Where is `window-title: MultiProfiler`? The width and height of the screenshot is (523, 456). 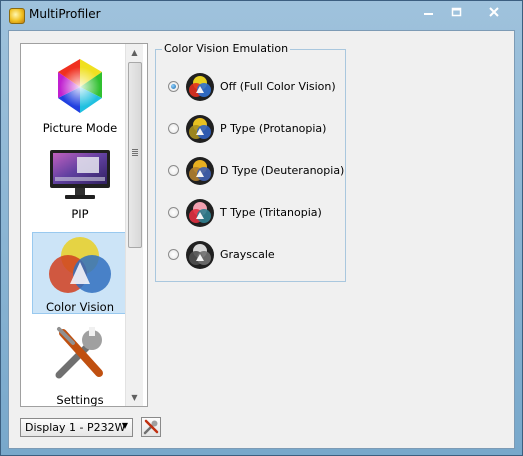 window-title: MultiProfiler is located at coordinates (65, 14).